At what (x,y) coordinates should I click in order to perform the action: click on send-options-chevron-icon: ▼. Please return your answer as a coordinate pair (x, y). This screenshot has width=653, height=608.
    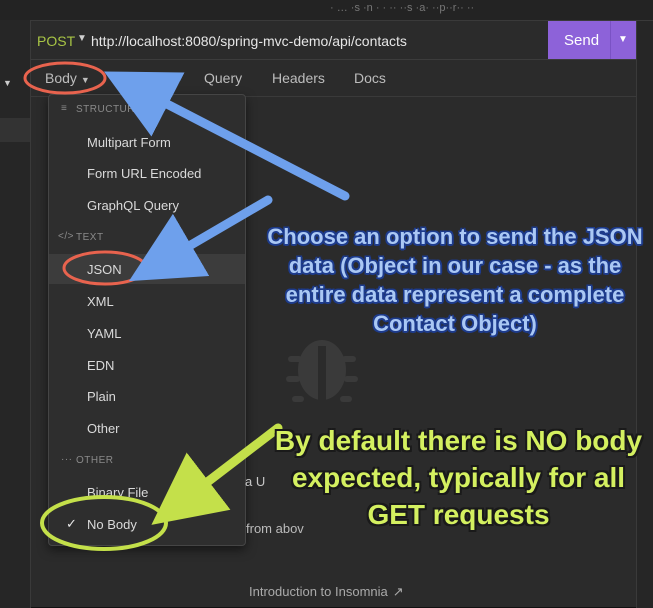
    Looking at the image, I should click on (623, 39).